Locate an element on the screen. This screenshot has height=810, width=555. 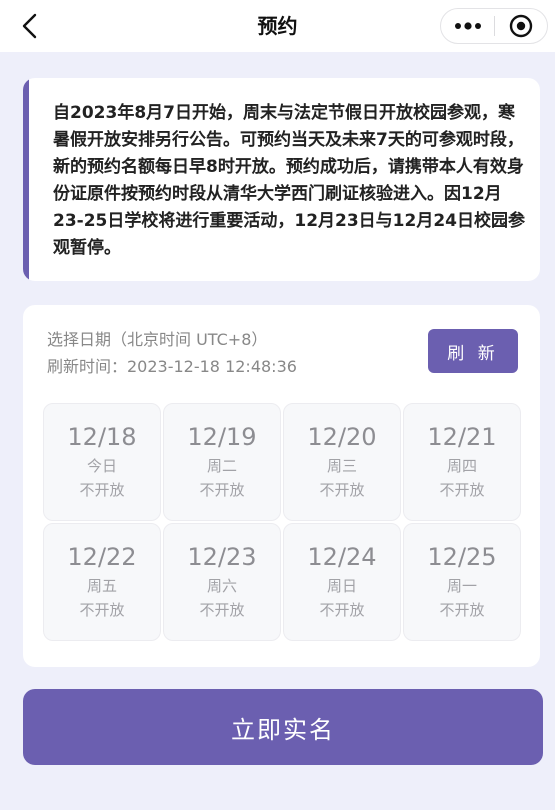
date-cell-date: 12/25 is located at coordinates (462, 557).